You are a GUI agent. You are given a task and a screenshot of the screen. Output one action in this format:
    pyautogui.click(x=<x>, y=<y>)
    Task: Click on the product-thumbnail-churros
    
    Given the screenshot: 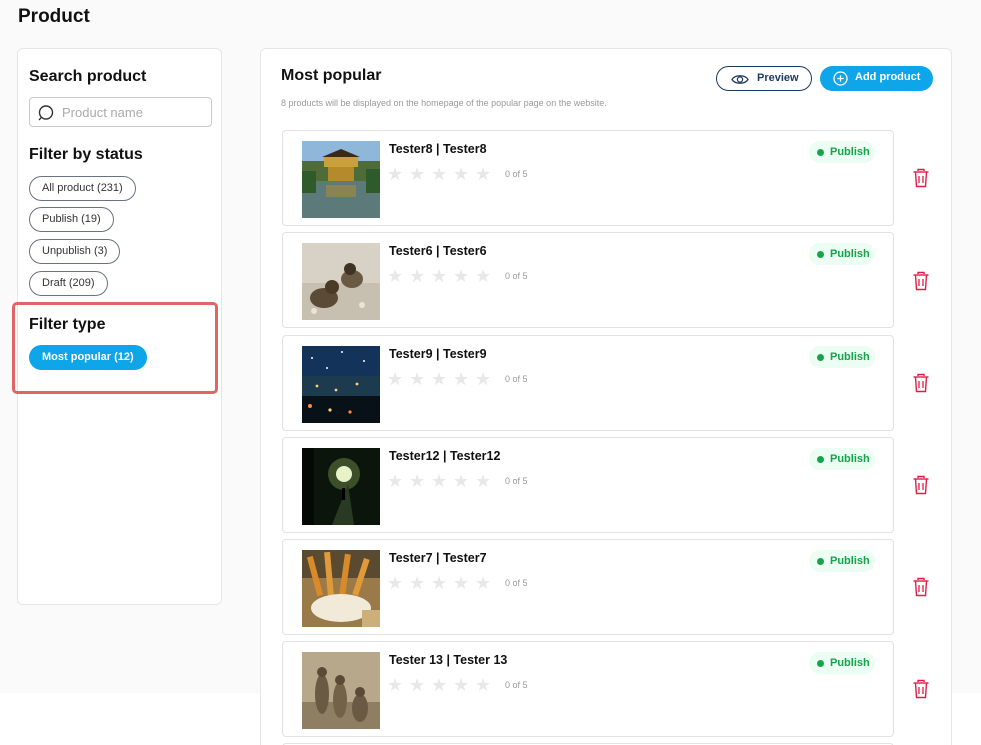 What is the action you would take?
    pyautogui.click(x=341, y=588)
    